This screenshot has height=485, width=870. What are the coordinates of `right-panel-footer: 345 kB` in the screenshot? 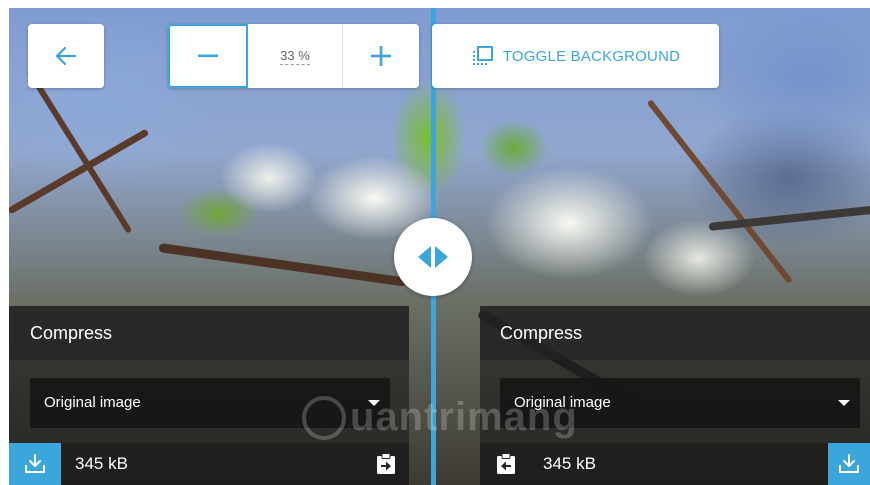 It's located at (675, 464).